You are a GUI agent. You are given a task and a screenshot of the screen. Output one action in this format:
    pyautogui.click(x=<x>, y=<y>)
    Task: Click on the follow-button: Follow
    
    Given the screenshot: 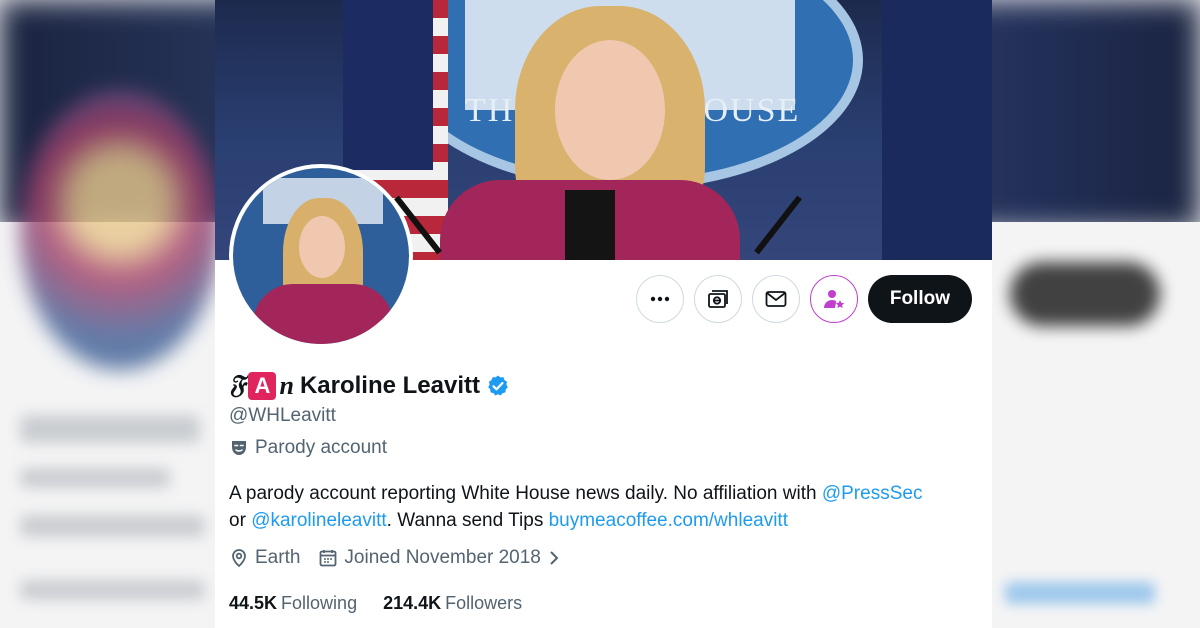 What is the action you would take?
    pyautogui.click(x=919, y=299)
    